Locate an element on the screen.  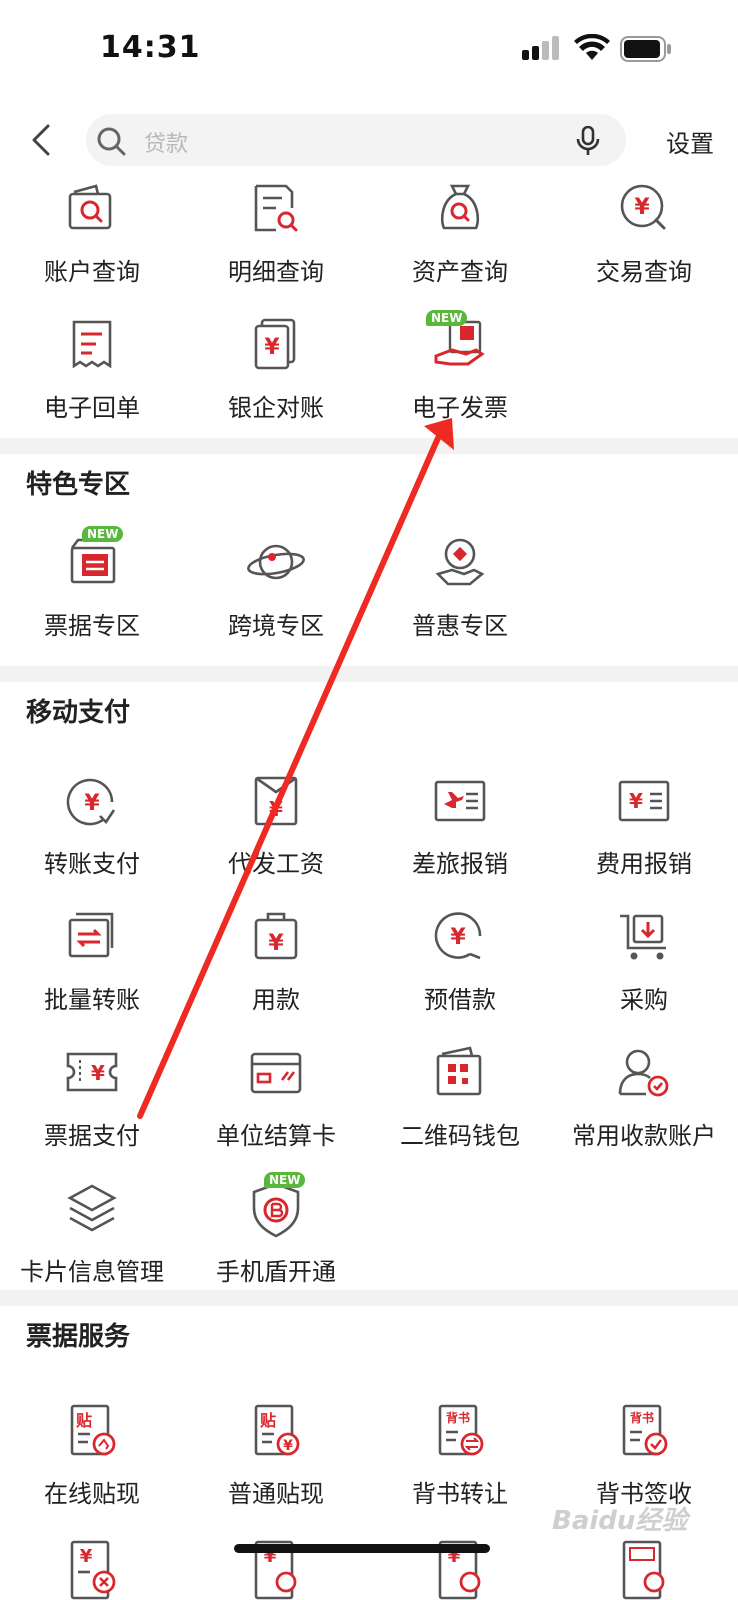
bill-pay-icon: ¥ is located at coordinates (92, 1072).